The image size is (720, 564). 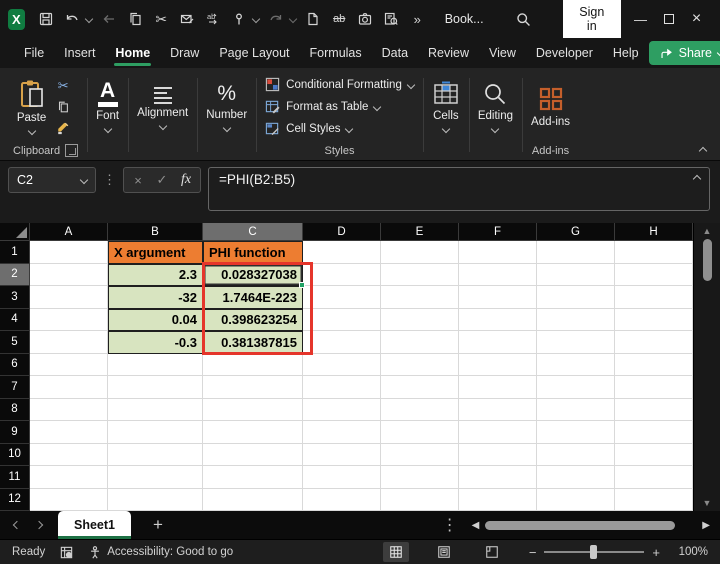 I want to click on column-header-H: H, so click(x=654, y=232).